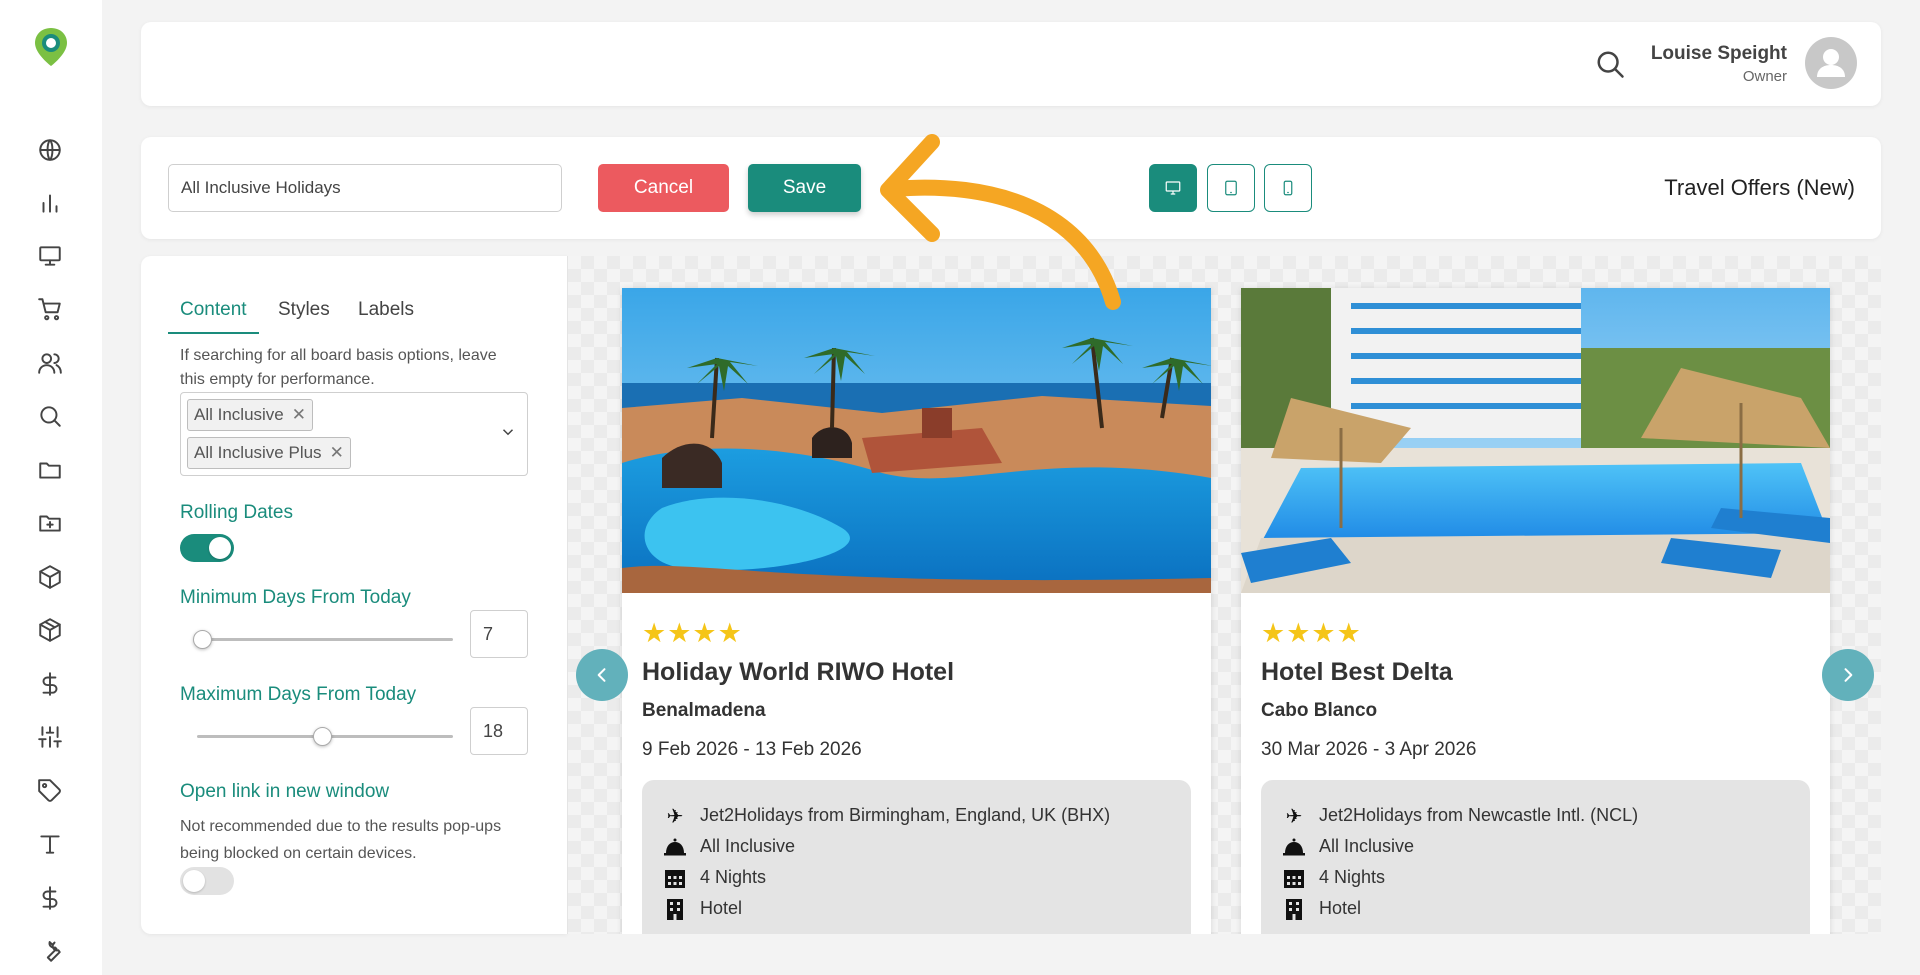 The height and width of the screenshot is (975, 1920). What do you see at coordinates (1718, 53) in the screenshot?
I see `user-name: Louise Speight` at bounding box center [1718, 53].